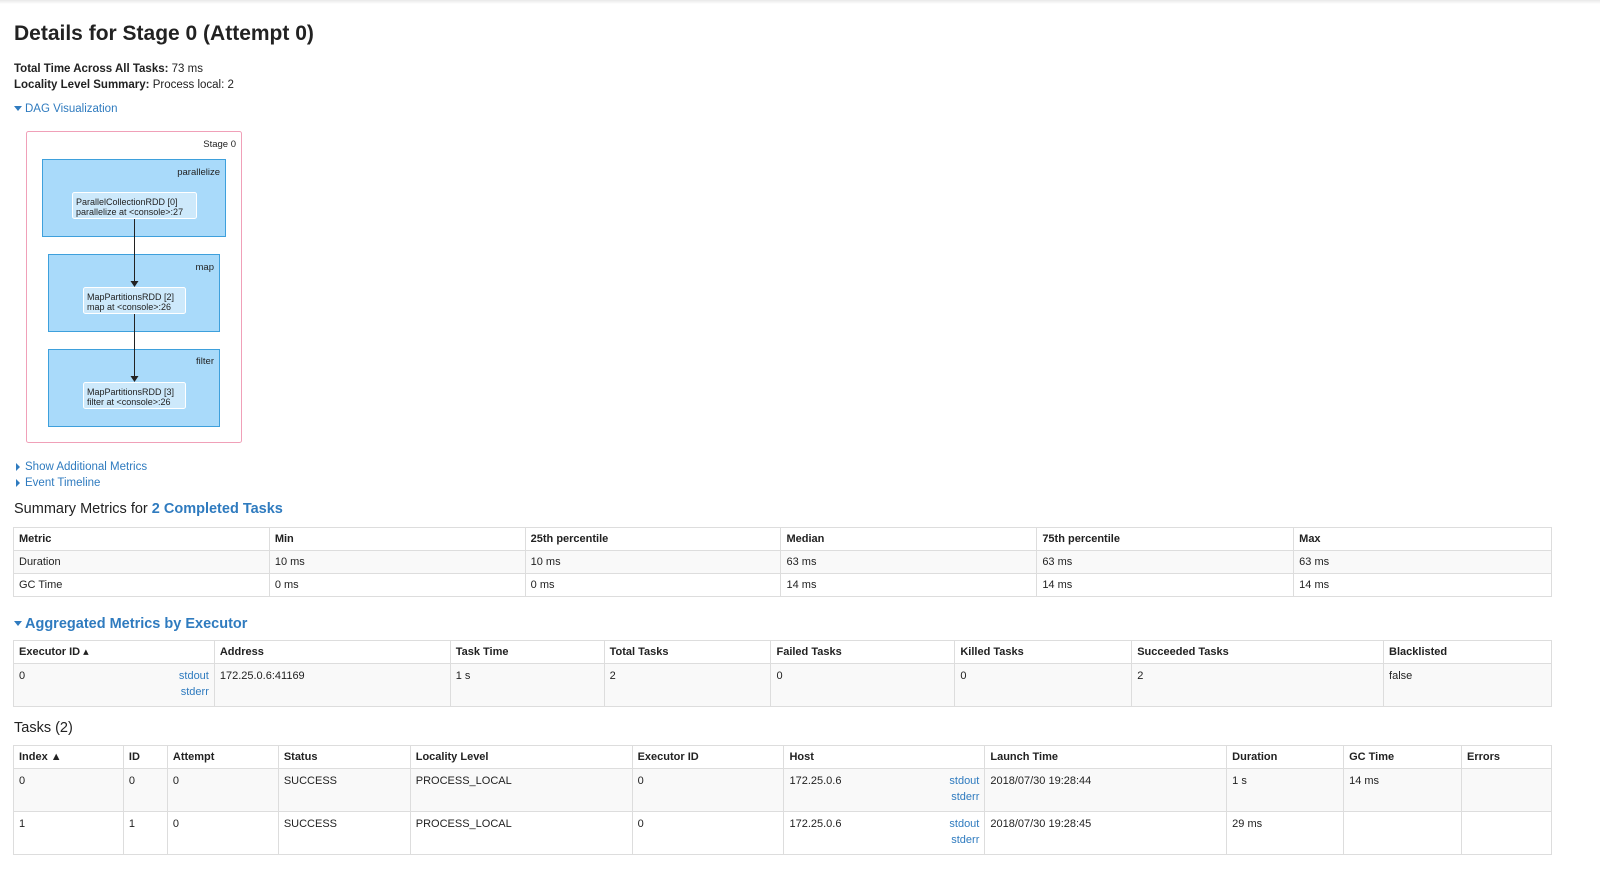 This screenshot has width=1600, height=880. Describe the element at coordinates (863, 652) in the screenshot. I see `column-header: Failed Tasks` at that location.